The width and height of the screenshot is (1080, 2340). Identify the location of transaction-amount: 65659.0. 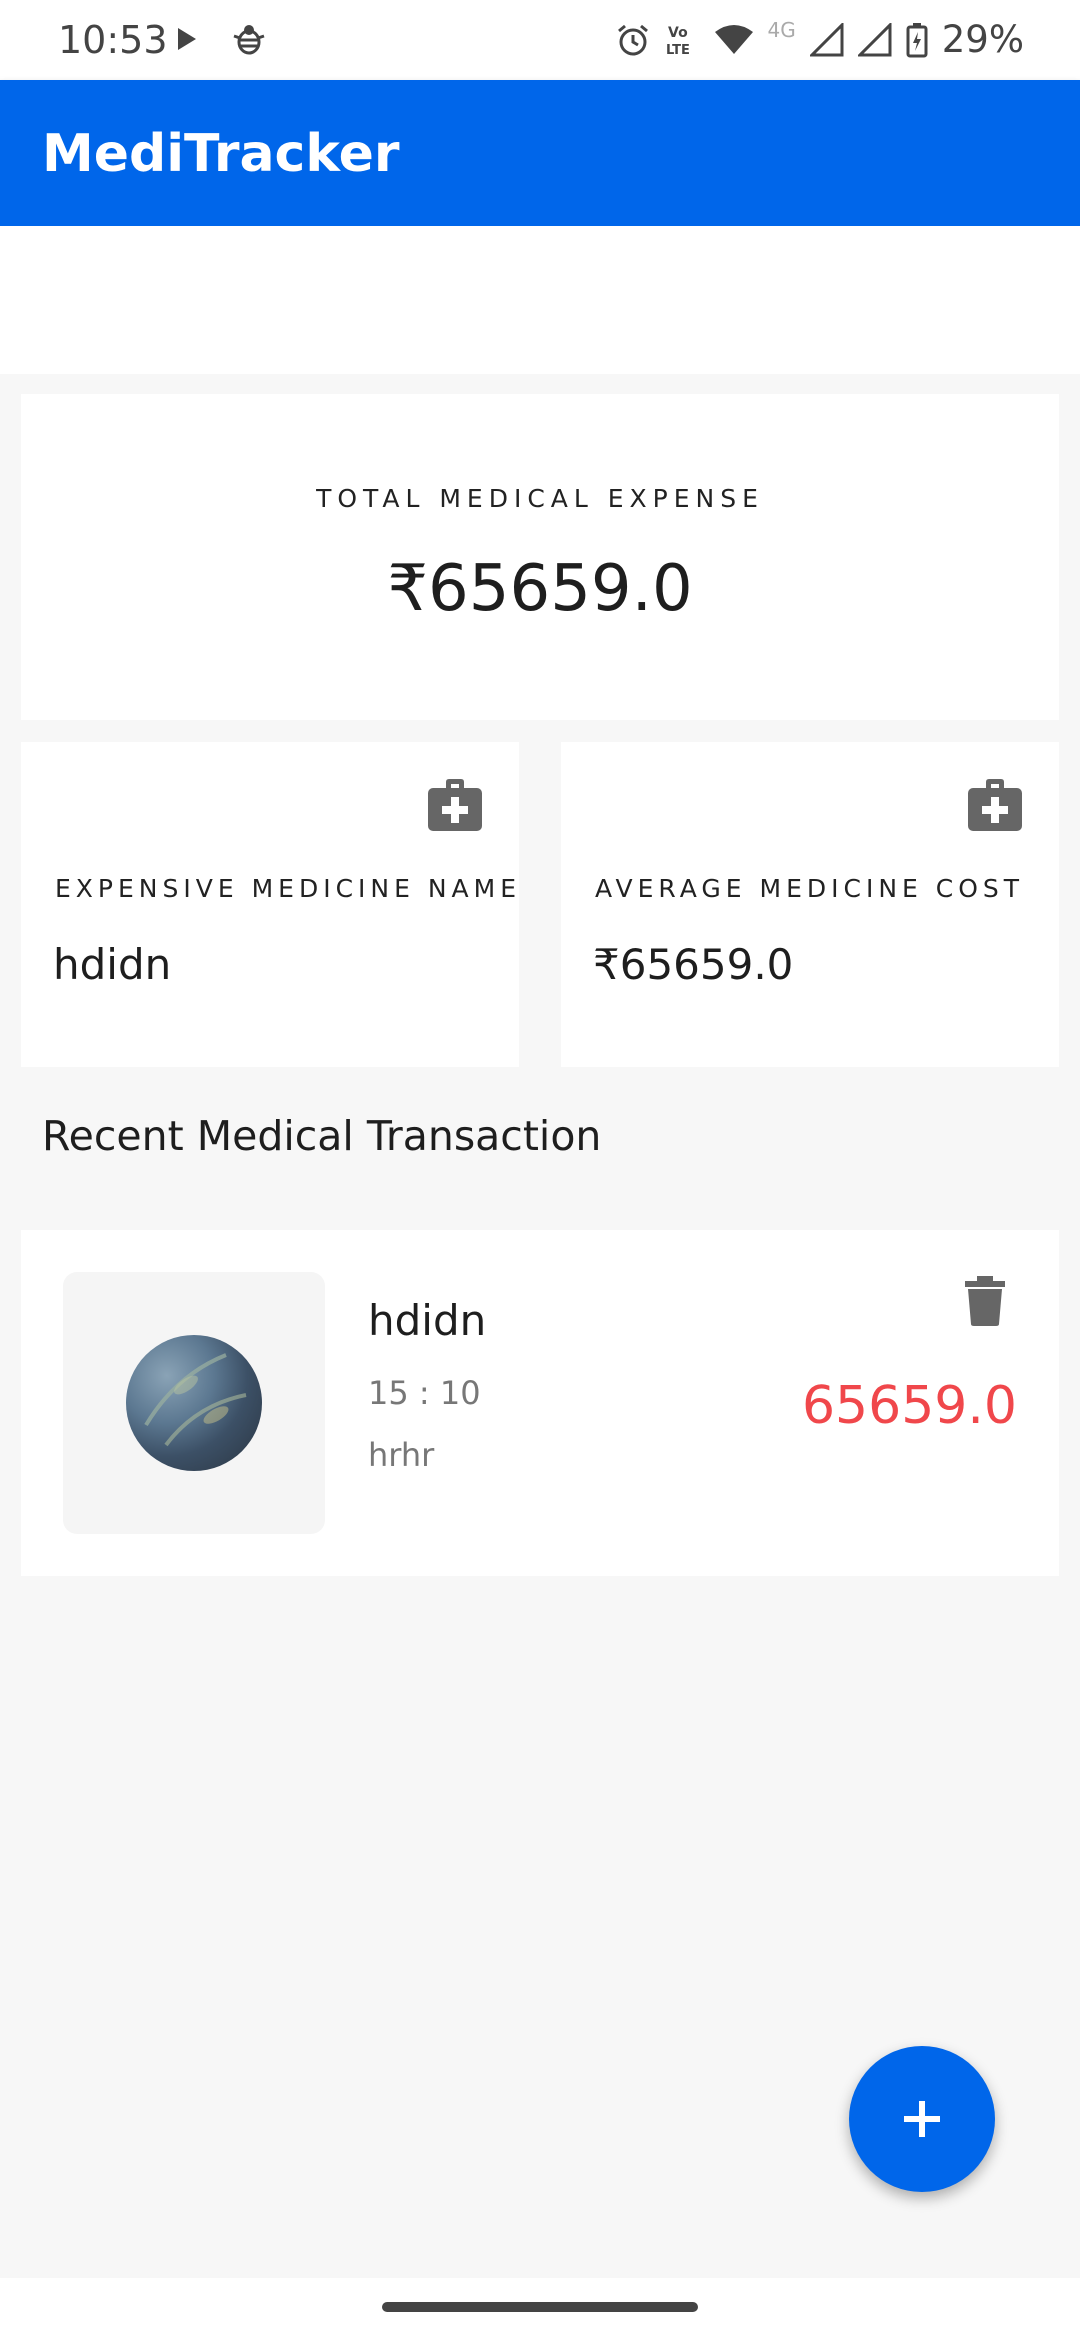
(909, 1406).